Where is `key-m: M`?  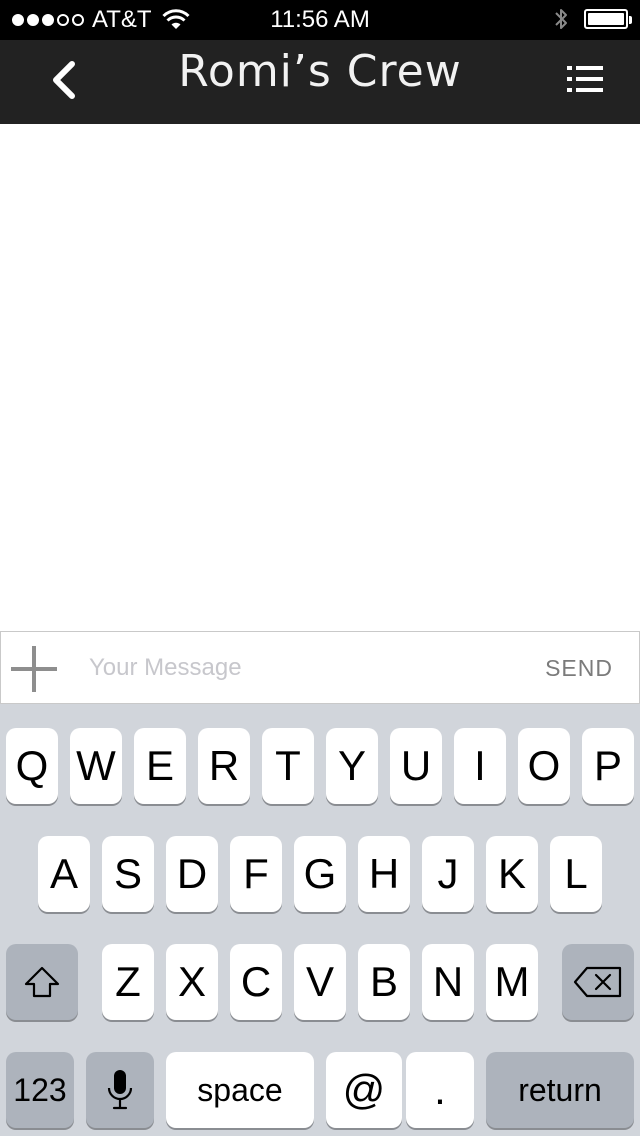
key-m: M is located at coordinates (512, 982).